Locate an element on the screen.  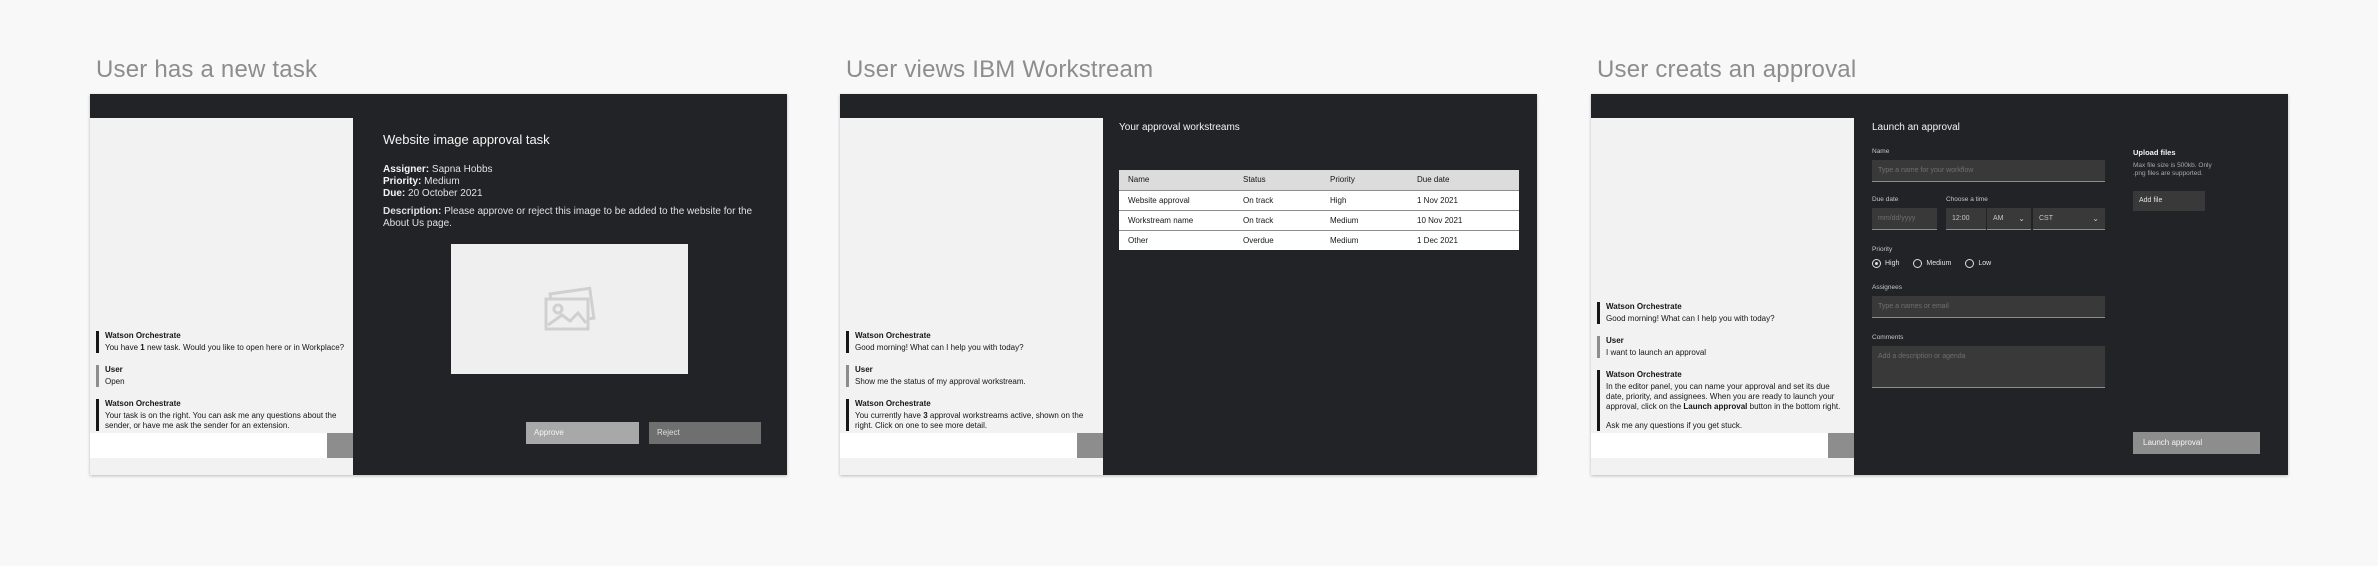
time-input: 12:00 is located at coordinates (1966, 219).